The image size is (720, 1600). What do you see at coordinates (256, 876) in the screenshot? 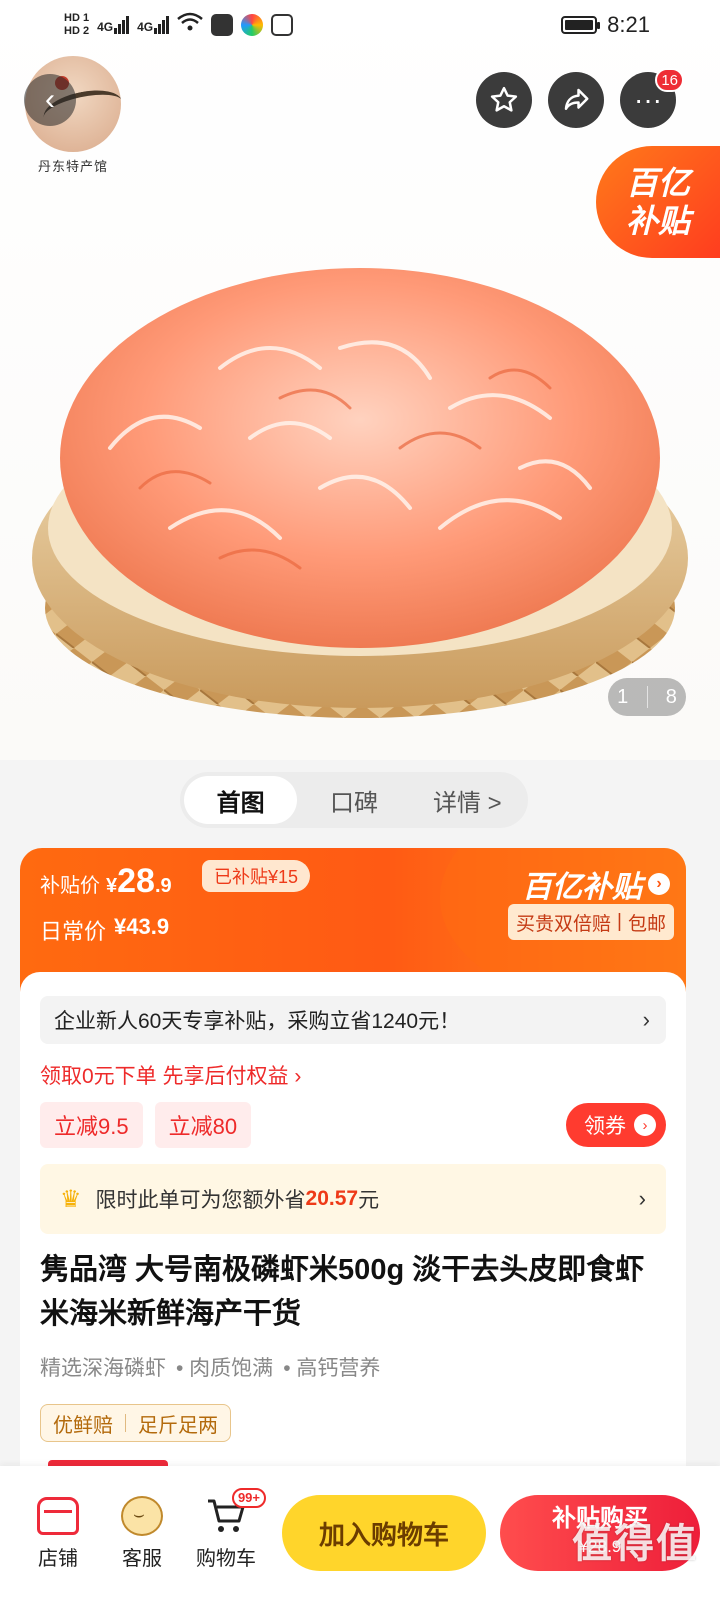
I see `subsidized-amount-chip: 已补贴¥15` at bounding box center [256, 876].